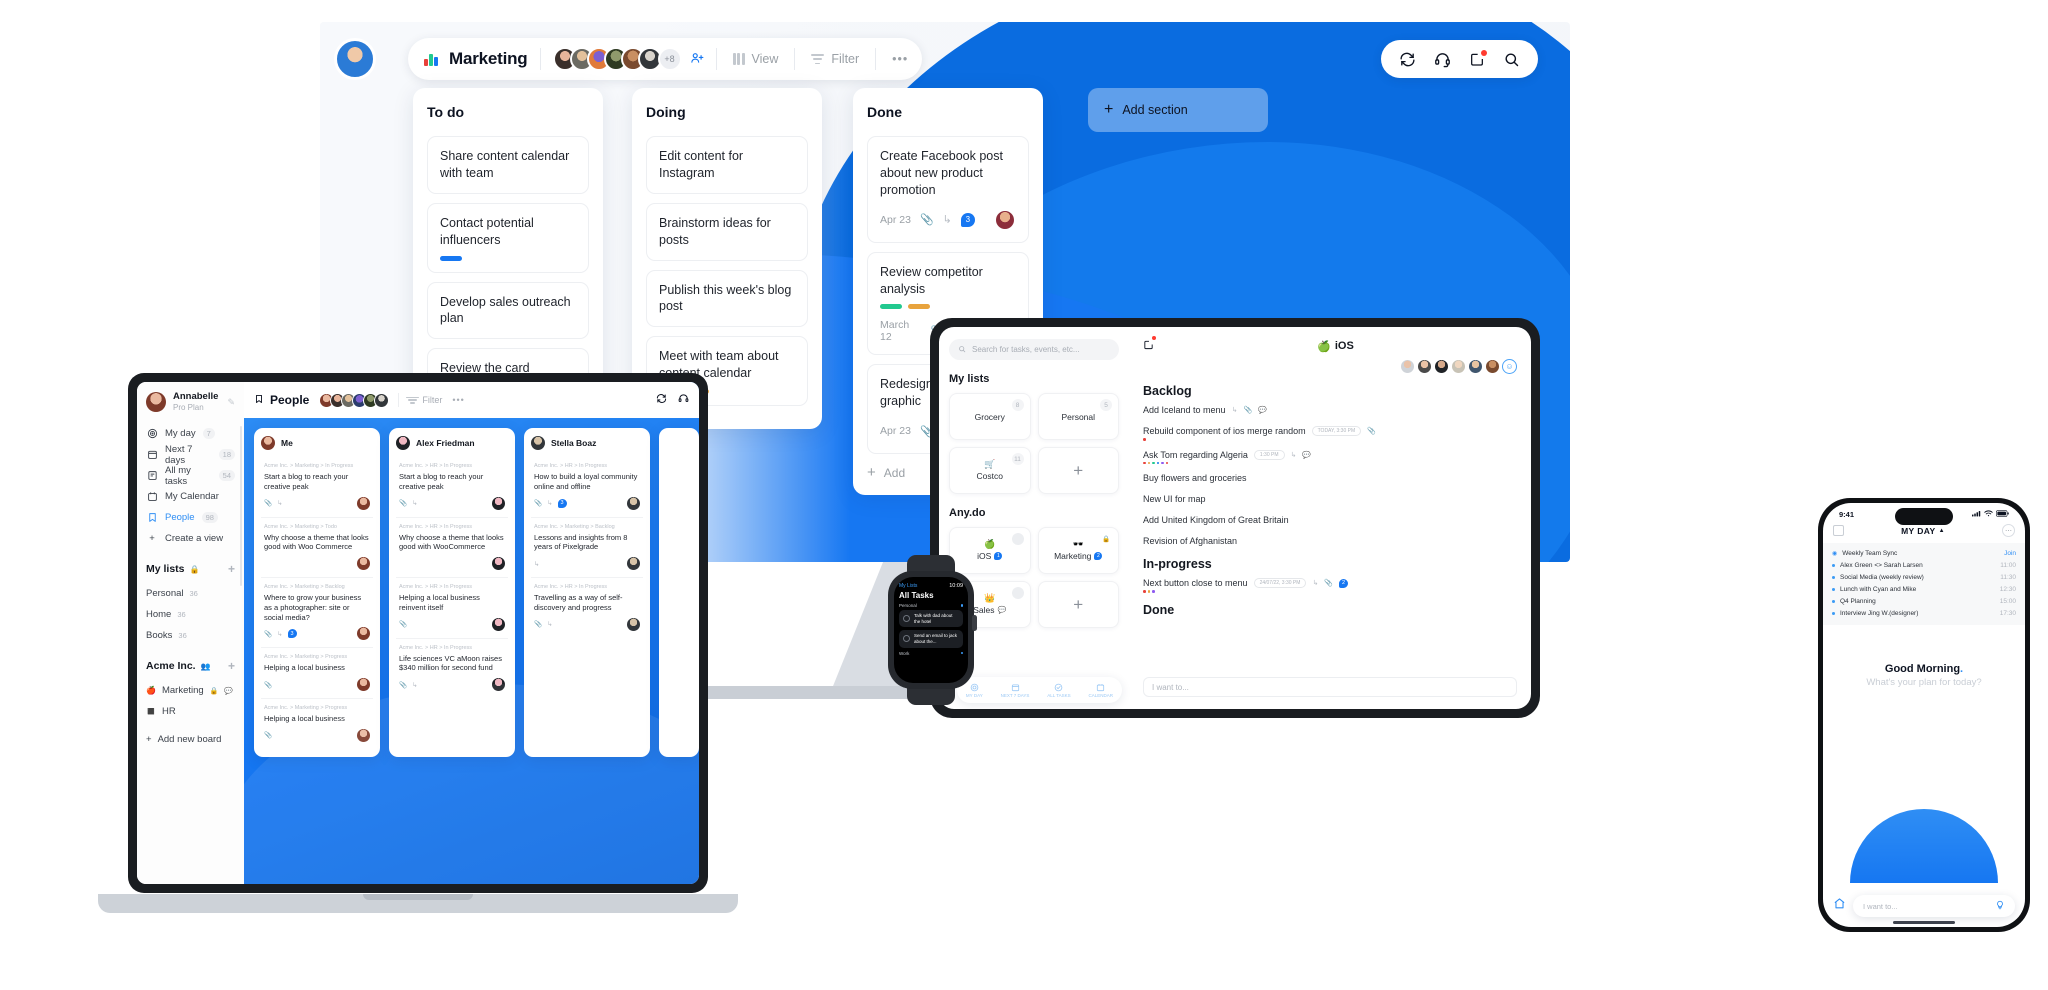  Describe the element at coordinates (1924, 553) in the screenshot. I see `event-row: ◉ Weekly Team Sync Join` at that location.